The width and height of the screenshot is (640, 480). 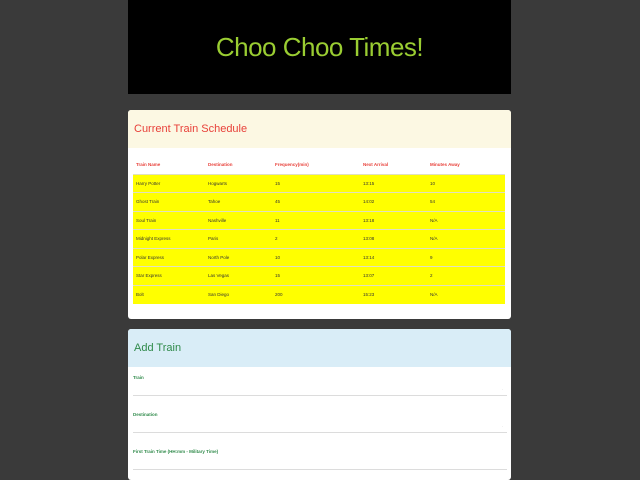 What do you see at coordinates (393, 294) in the screenshot?
I see `cell-next-arrival: 15:23` at bounding box center [393, 294].